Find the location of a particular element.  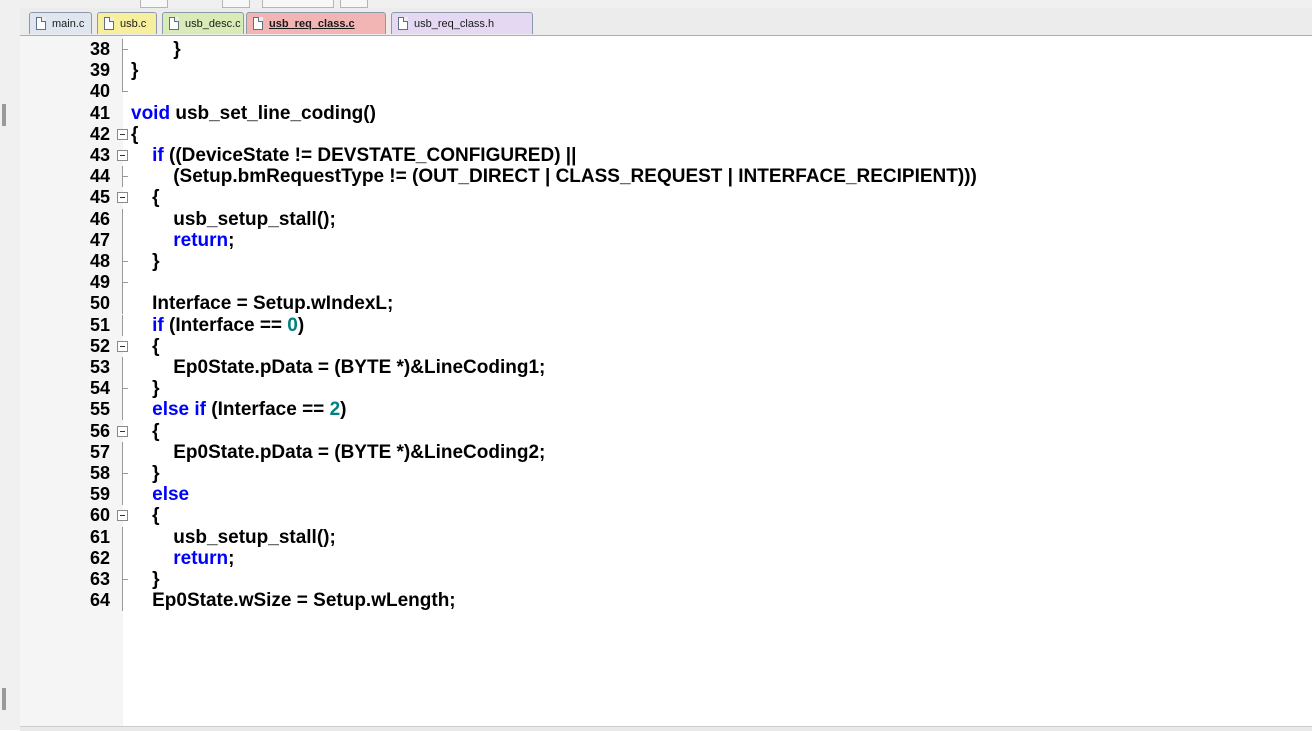

line-number: 46 is located at coordinates (99, 218).